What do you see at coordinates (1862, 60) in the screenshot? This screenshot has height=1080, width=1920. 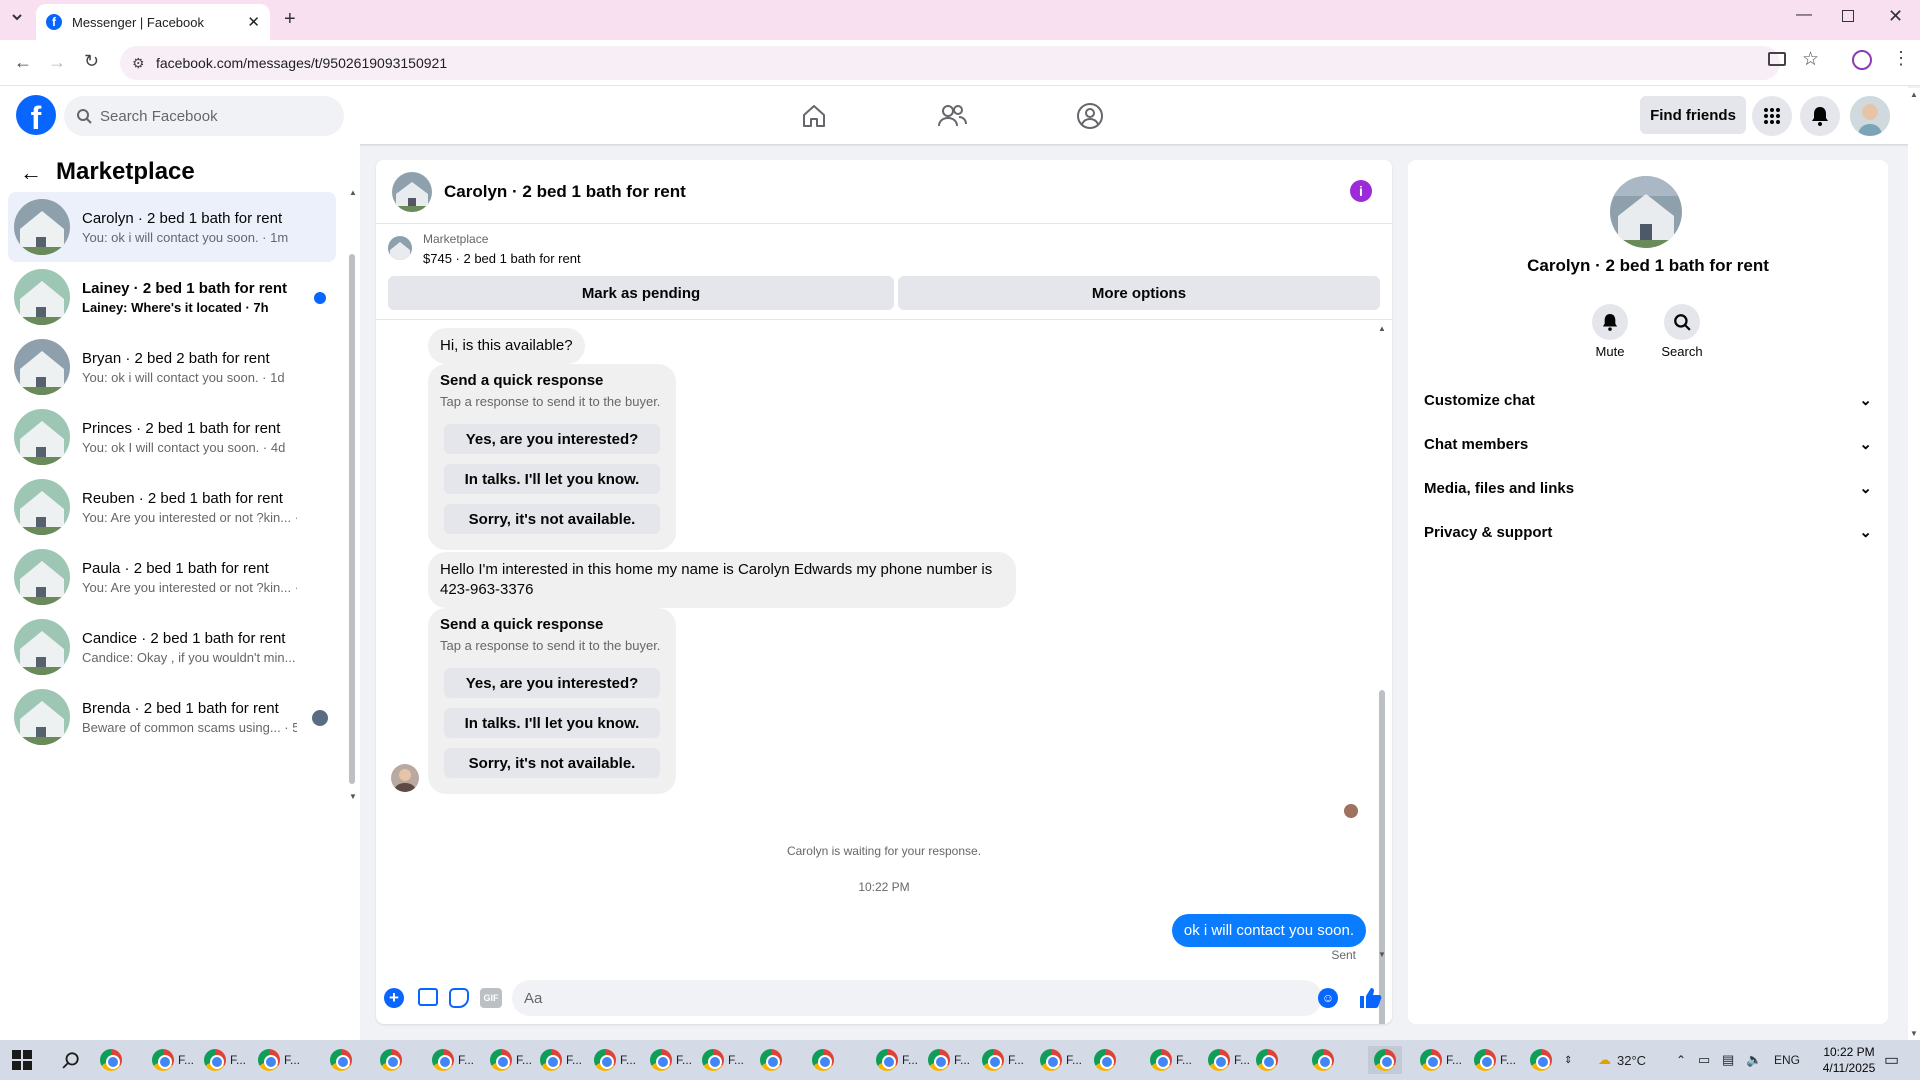 I see `profile-icon` at bounding box center [1862, 60].